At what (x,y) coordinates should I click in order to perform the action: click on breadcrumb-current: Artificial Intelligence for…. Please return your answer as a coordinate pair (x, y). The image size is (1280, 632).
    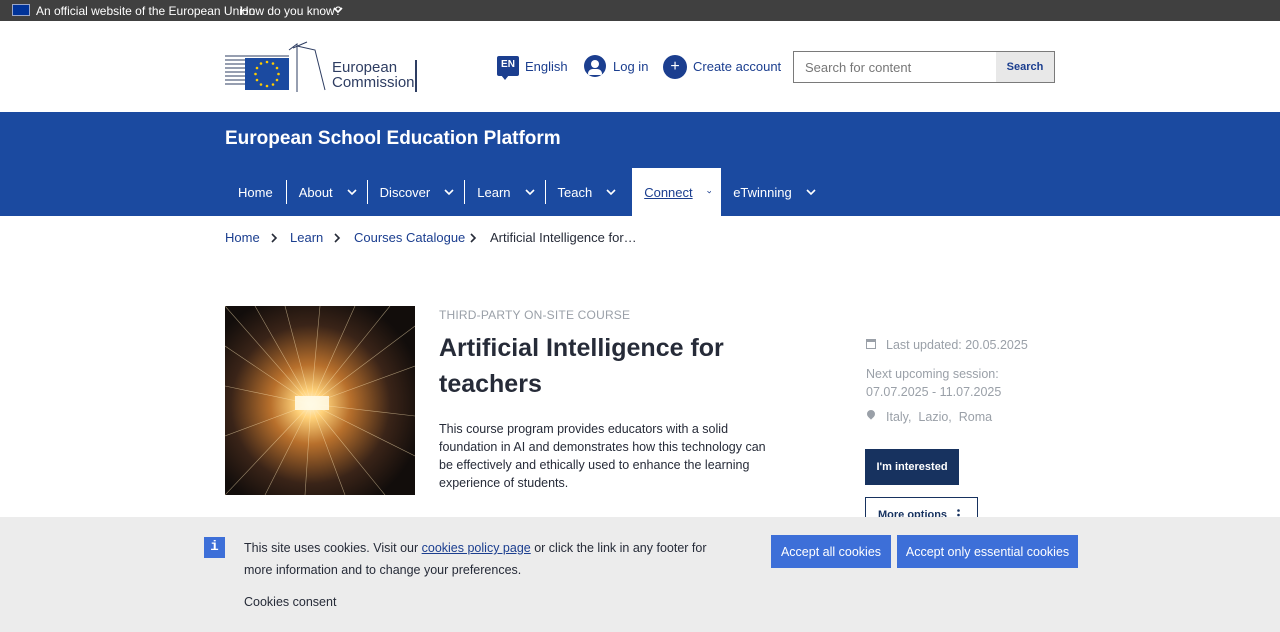
    Looking at the image, I should click on (563, 237).